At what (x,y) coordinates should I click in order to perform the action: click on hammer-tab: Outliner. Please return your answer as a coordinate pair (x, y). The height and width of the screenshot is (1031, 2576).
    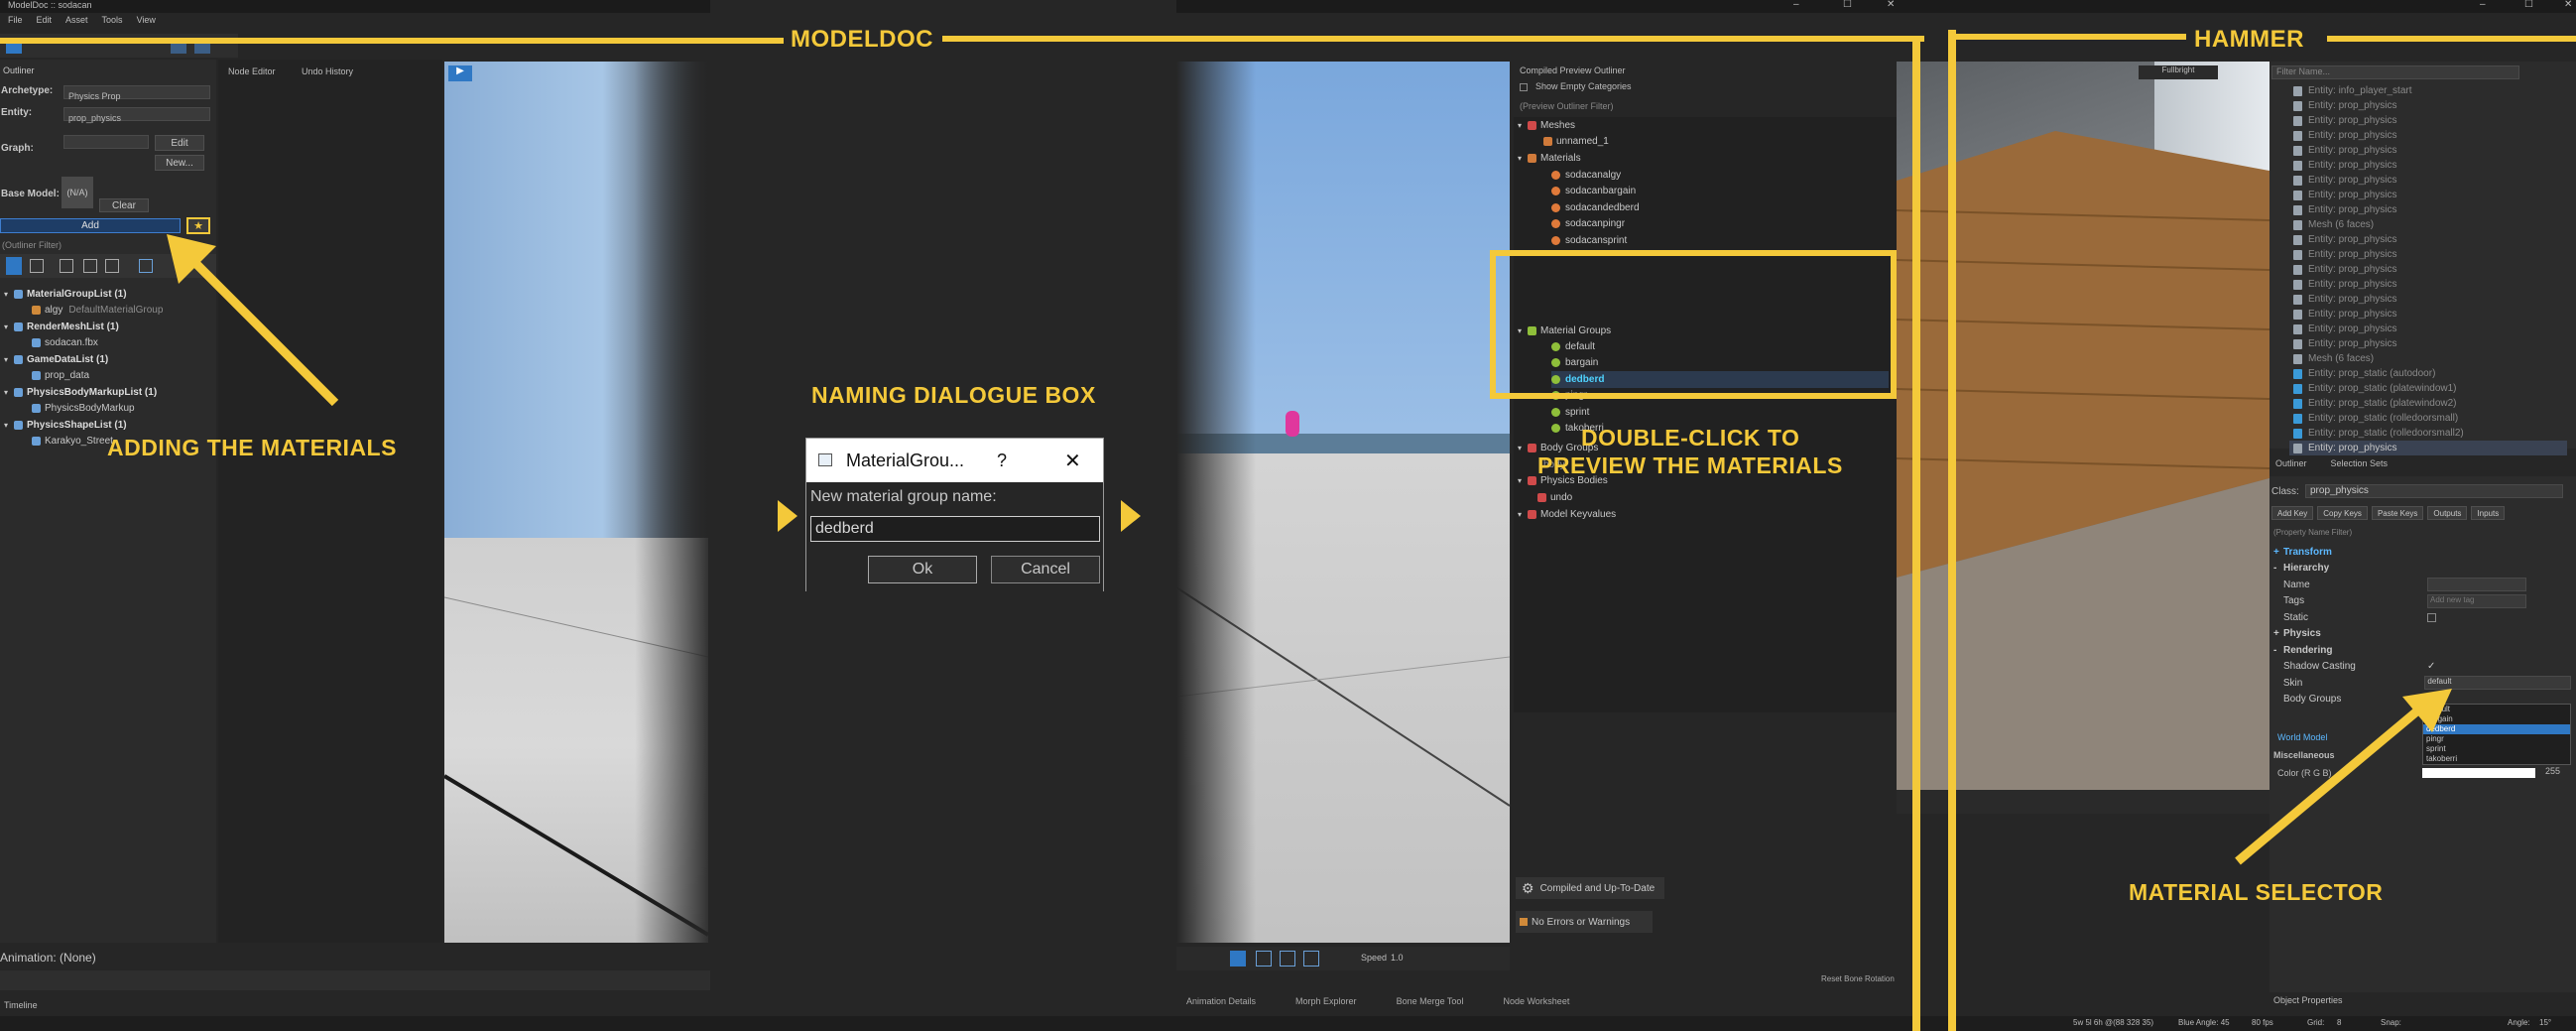
    Looking at the image, I should click on (2291, 466).